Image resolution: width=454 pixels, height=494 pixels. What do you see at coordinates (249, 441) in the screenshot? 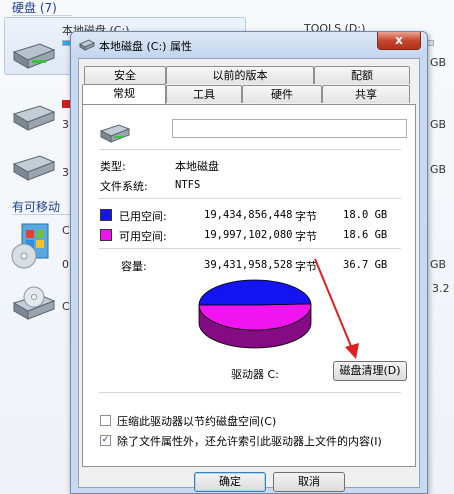
I see `index-label: 除了文件属性外，还允许索引此驱动器上文件的内容(I)` at bounding box center [249, 441].